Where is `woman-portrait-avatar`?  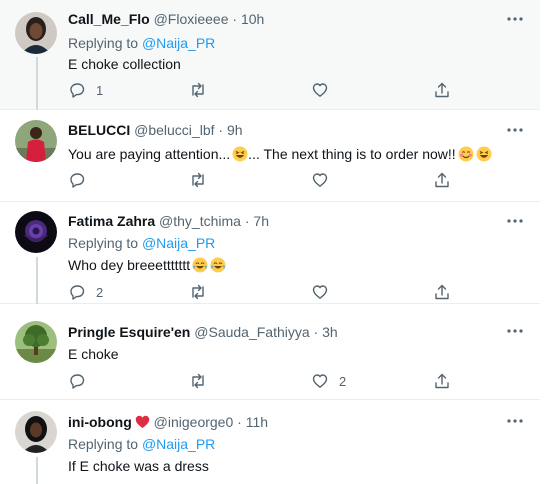
woman-portrait-avatar is located at coordinates (36, 33).